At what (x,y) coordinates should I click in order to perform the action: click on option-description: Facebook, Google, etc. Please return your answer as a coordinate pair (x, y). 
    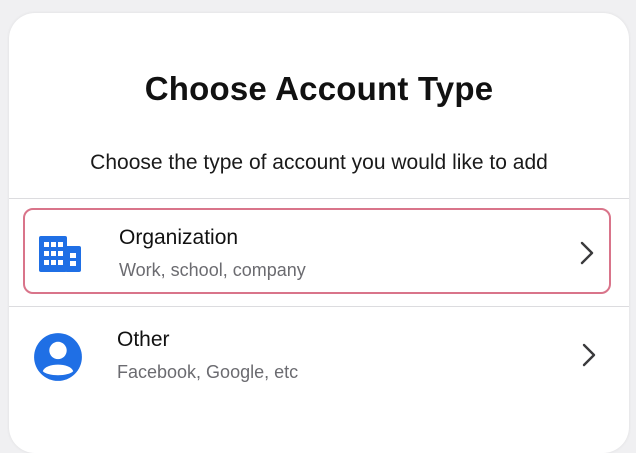
    Looking at the image, I should click on (208, 372).